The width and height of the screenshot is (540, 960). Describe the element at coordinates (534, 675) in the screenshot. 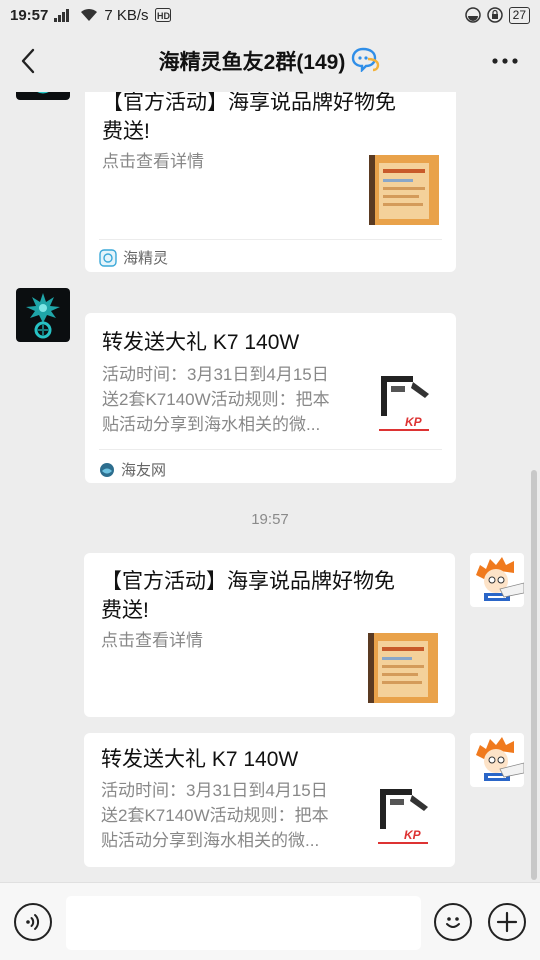

I see `chat-scrollbar` at that location.